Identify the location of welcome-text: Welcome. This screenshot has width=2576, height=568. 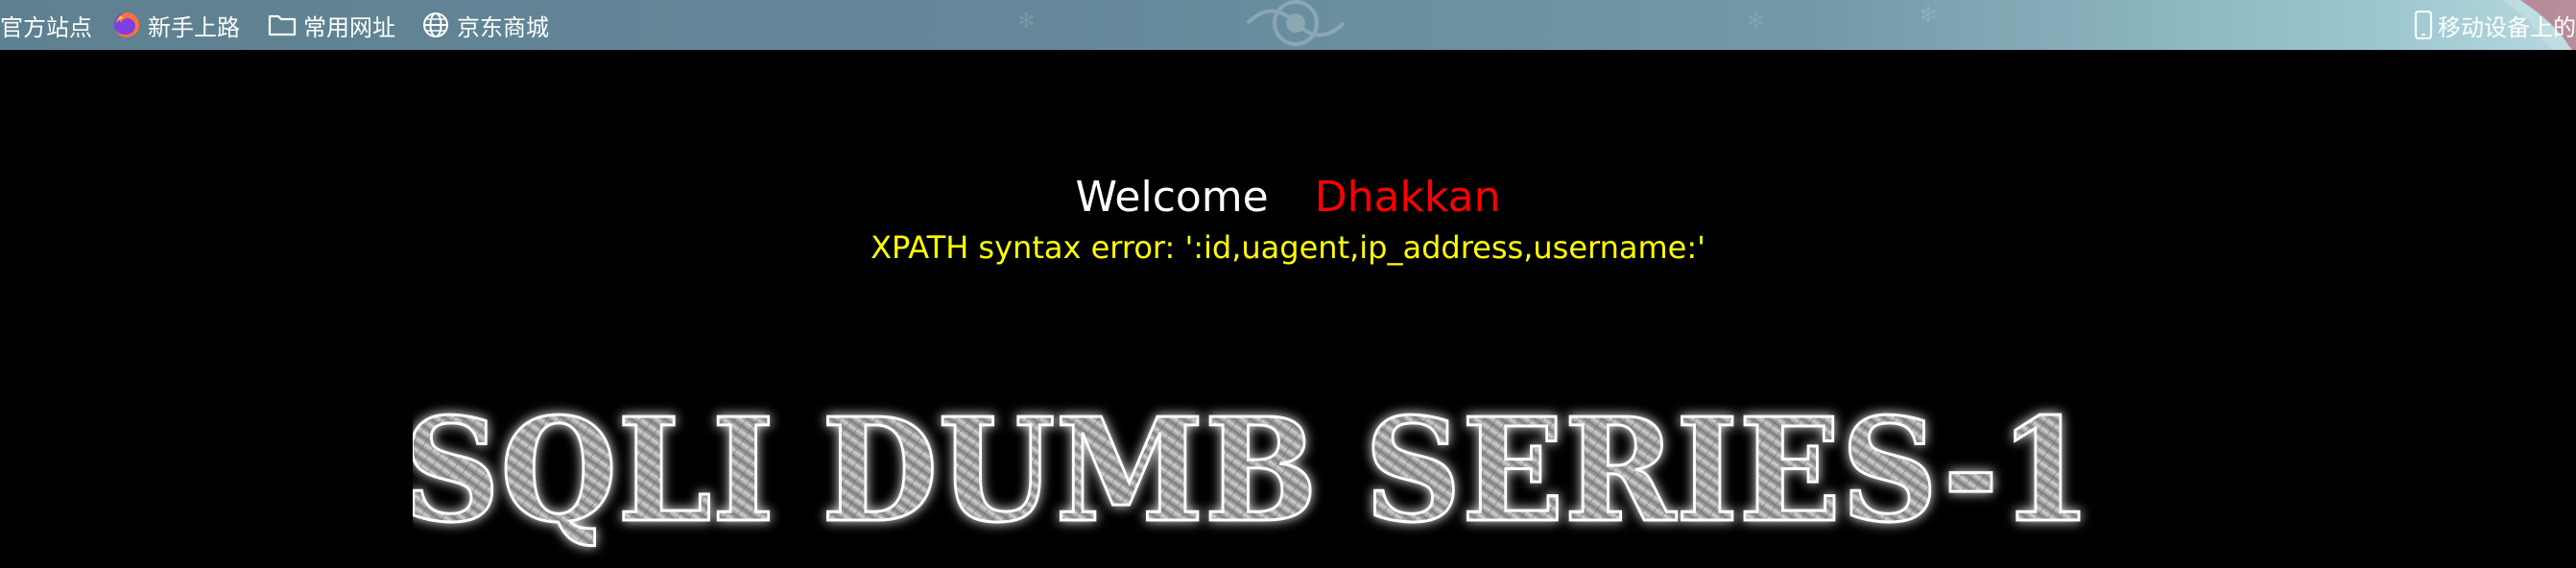
(1172, 197).